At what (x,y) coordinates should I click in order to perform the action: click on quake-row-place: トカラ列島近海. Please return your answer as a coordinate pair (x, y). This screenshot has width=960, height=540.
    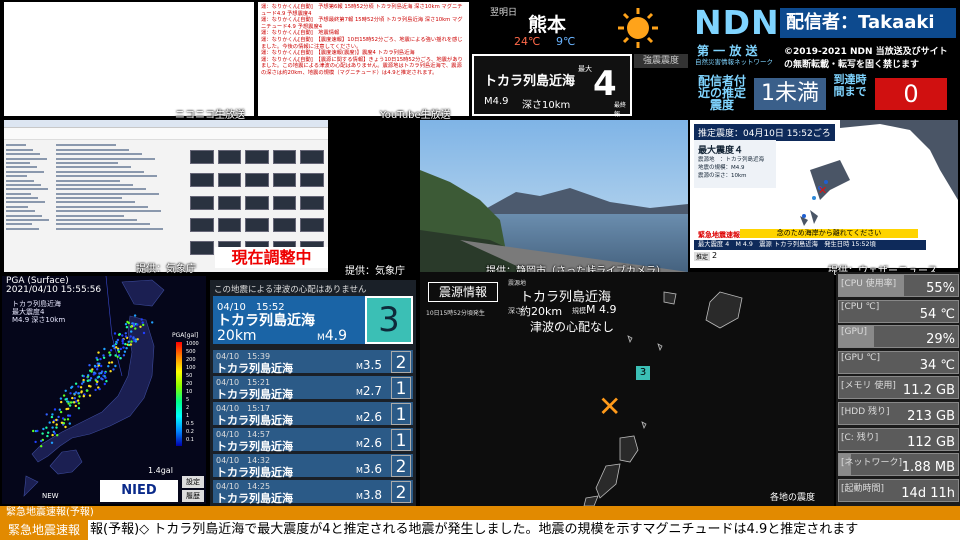
    Looking at the image, I should click on (254, 420).